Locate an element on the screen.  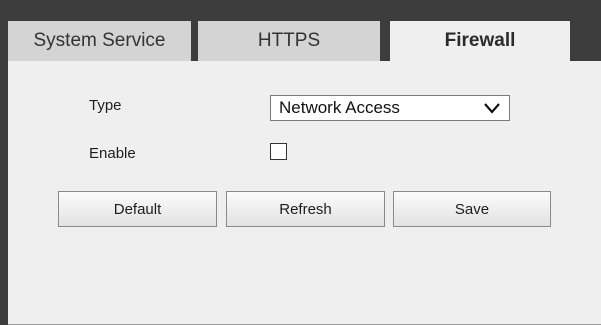
type-select-value: Network Access is located at coordinates (339, 107).